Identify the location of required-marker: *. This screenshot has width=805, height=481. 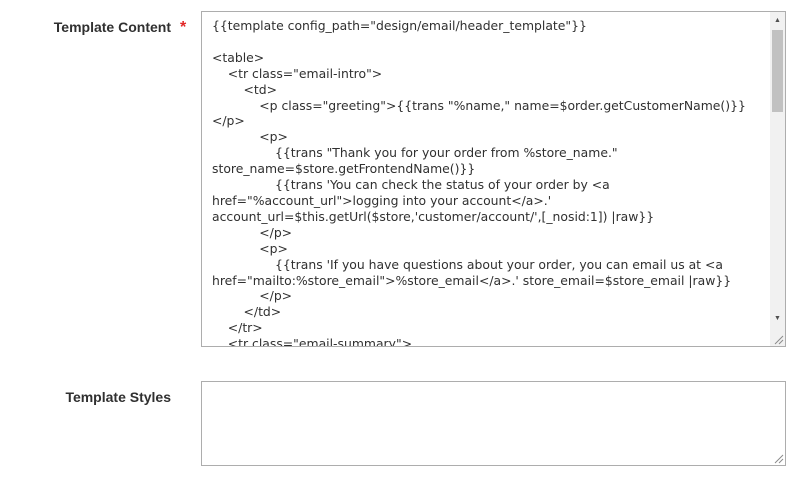
(183, 27).